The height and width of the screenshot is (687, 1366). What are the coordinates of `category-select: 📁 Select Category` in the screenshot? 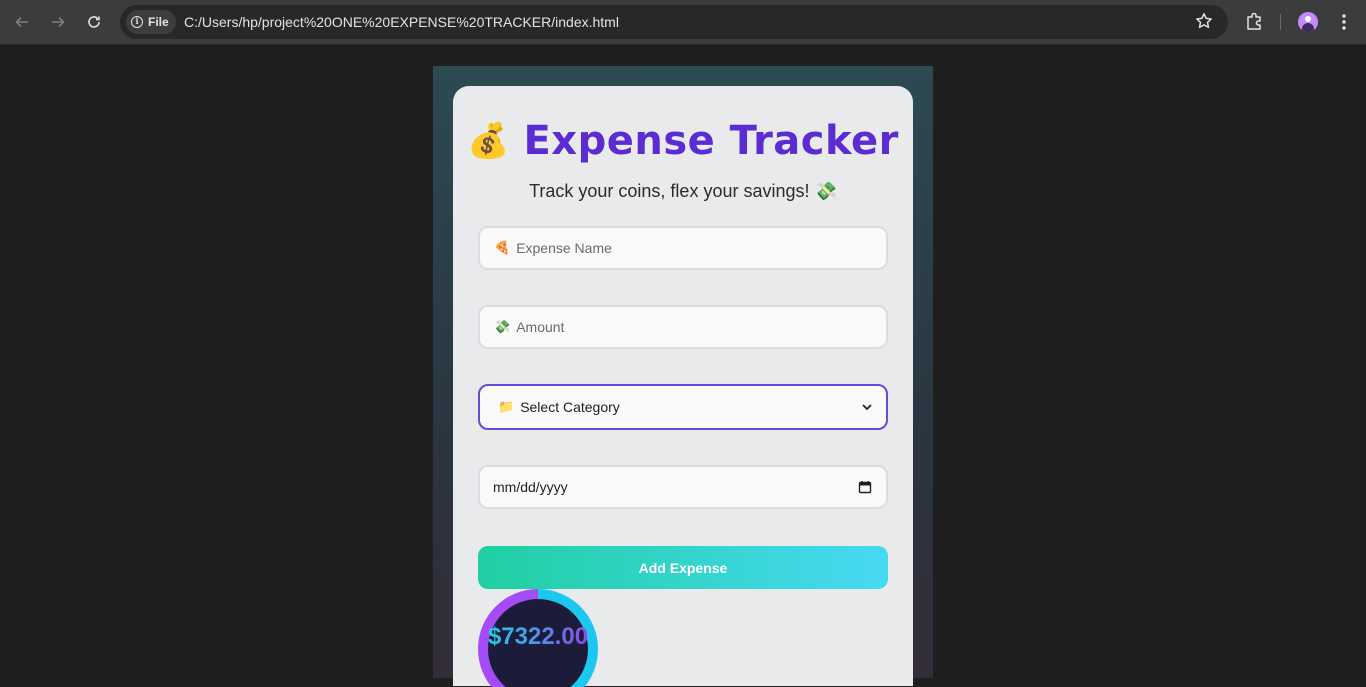 It's located at (683, 407).